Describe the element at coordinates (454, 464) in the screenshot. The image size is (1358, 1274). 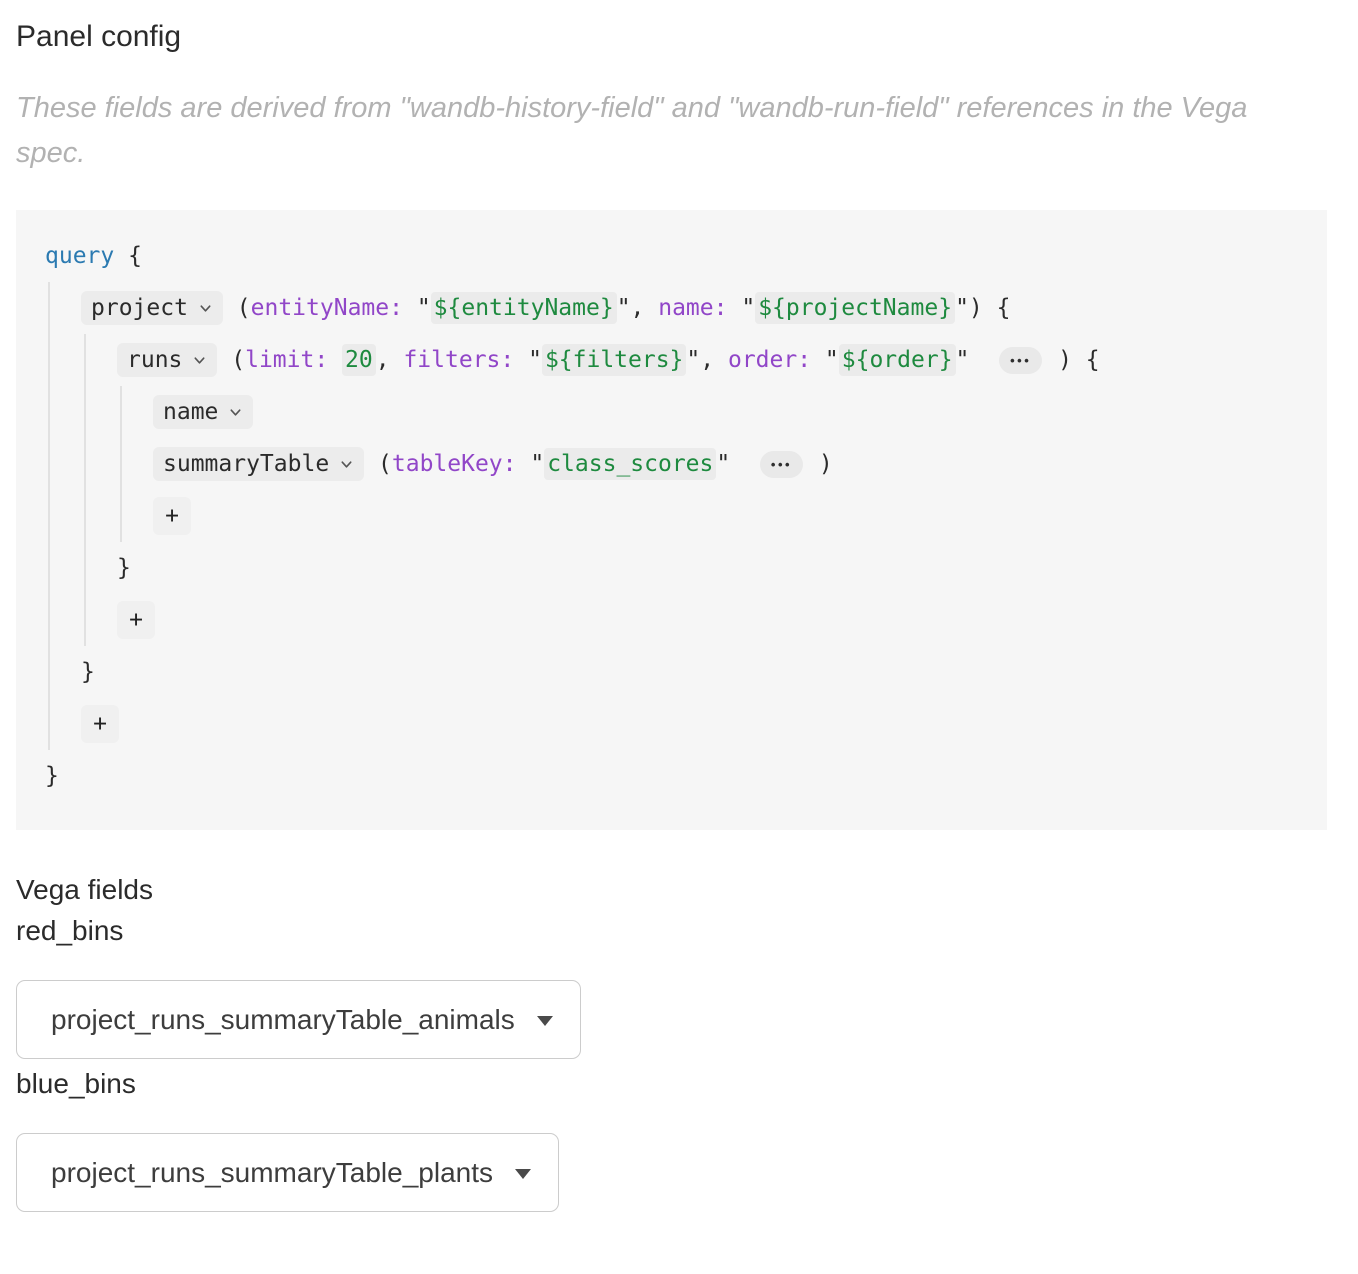
I see `code-token-arg: tableKey:` at that location.